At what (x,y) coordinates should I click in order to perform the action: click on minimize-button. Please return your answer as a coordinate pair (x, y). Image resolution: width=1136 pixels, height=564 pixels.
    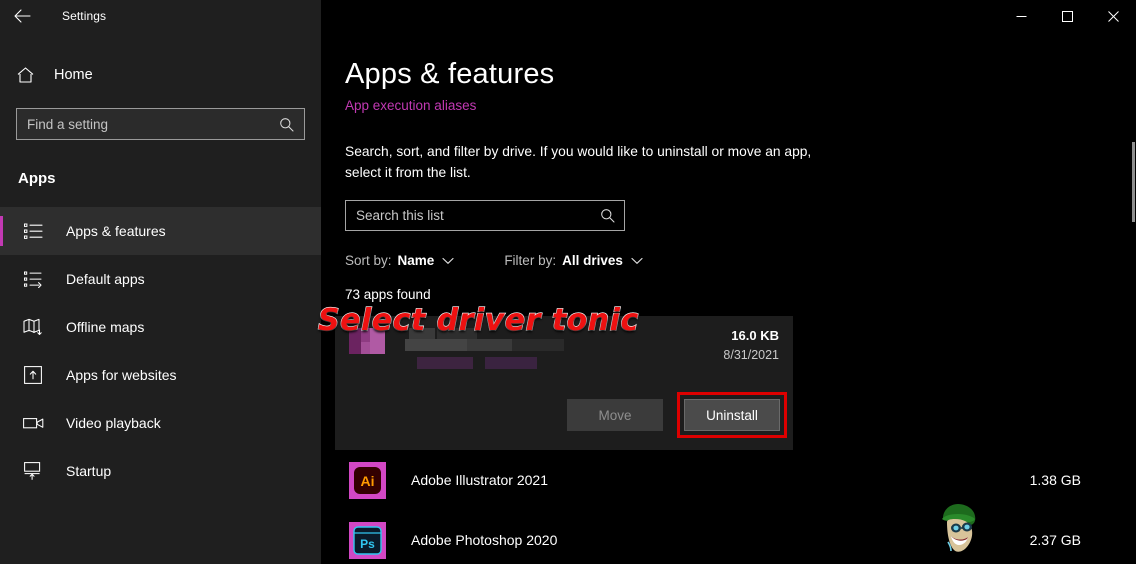
    Looking at the image, I should click on (1021, 16).